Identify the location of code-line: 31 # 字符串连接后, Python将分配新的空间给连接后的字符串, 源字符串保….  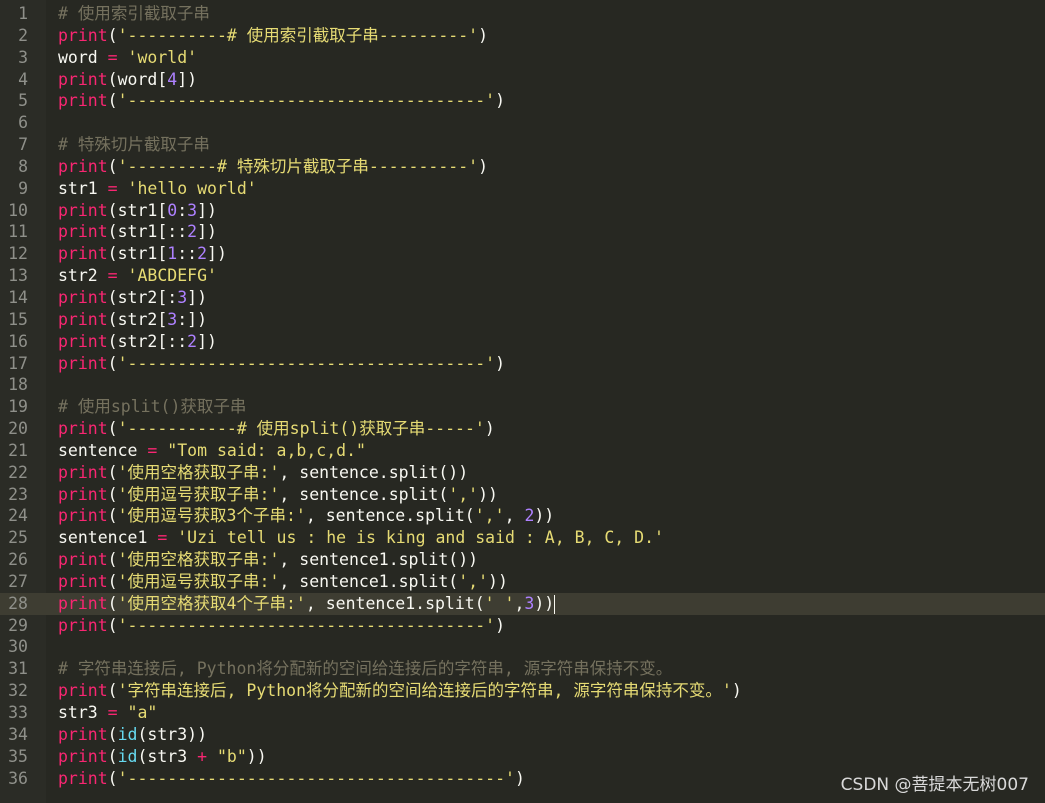
(522, 669).